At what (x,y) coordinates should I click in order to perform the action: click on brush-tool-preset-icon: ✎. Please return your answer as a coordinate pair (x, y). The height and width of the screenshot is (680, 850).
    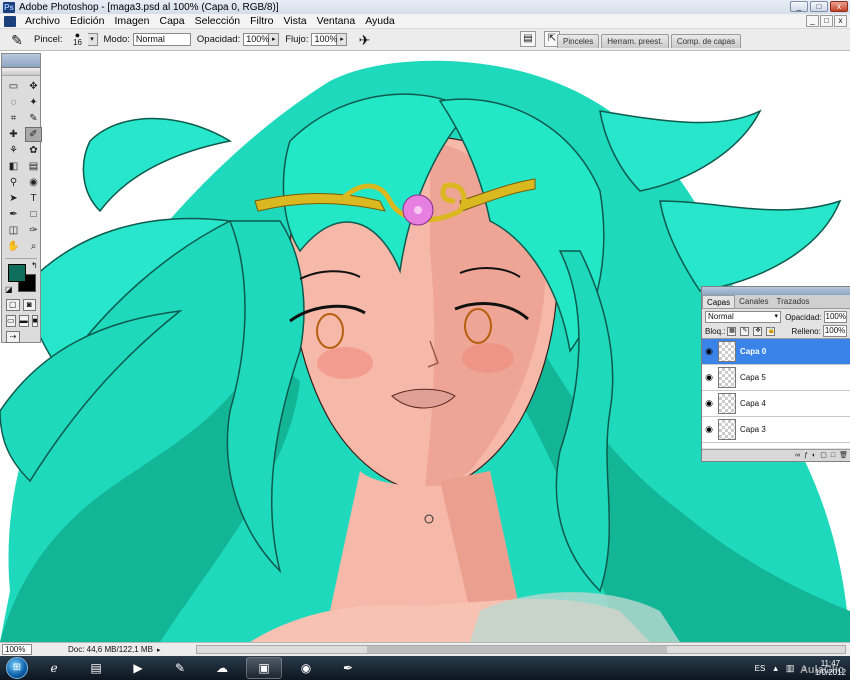
    Looking at the image, I should click on (17, 40).